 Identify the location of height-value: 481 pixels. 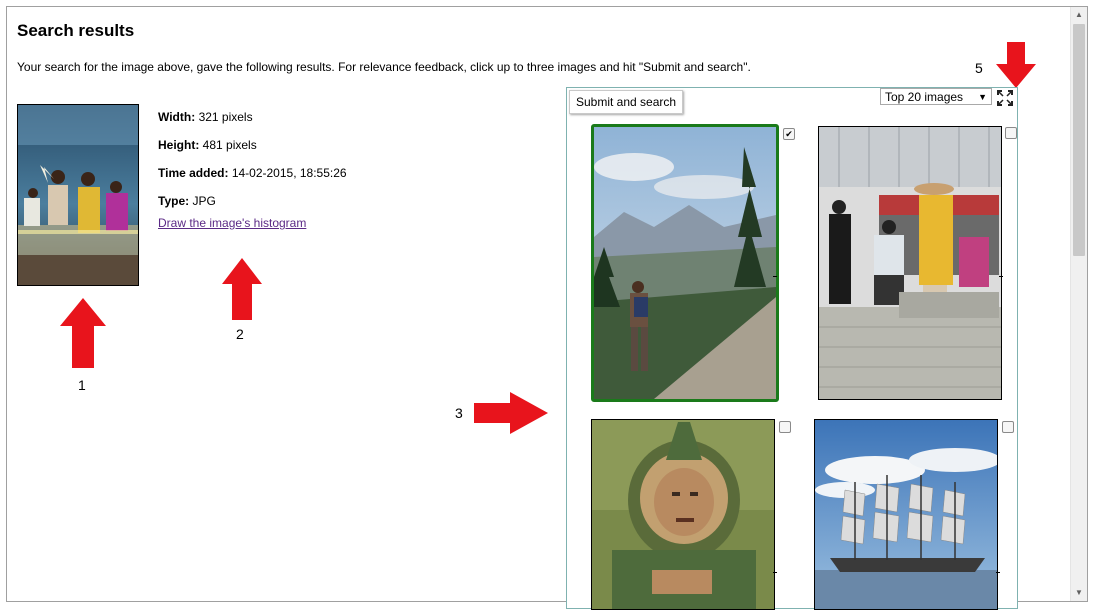
(229, 145).